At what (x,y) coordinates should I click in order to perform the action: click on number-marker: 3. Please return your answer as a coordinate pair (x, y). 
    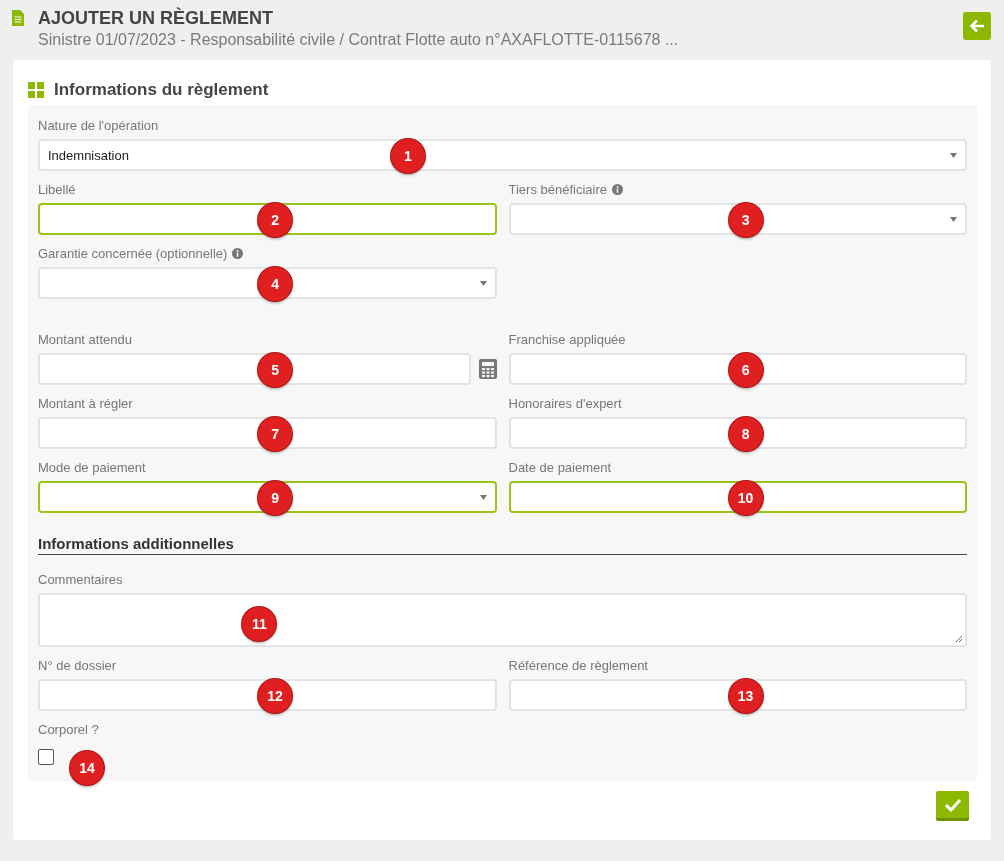
    Looking at the image, I should click on (745, 220).